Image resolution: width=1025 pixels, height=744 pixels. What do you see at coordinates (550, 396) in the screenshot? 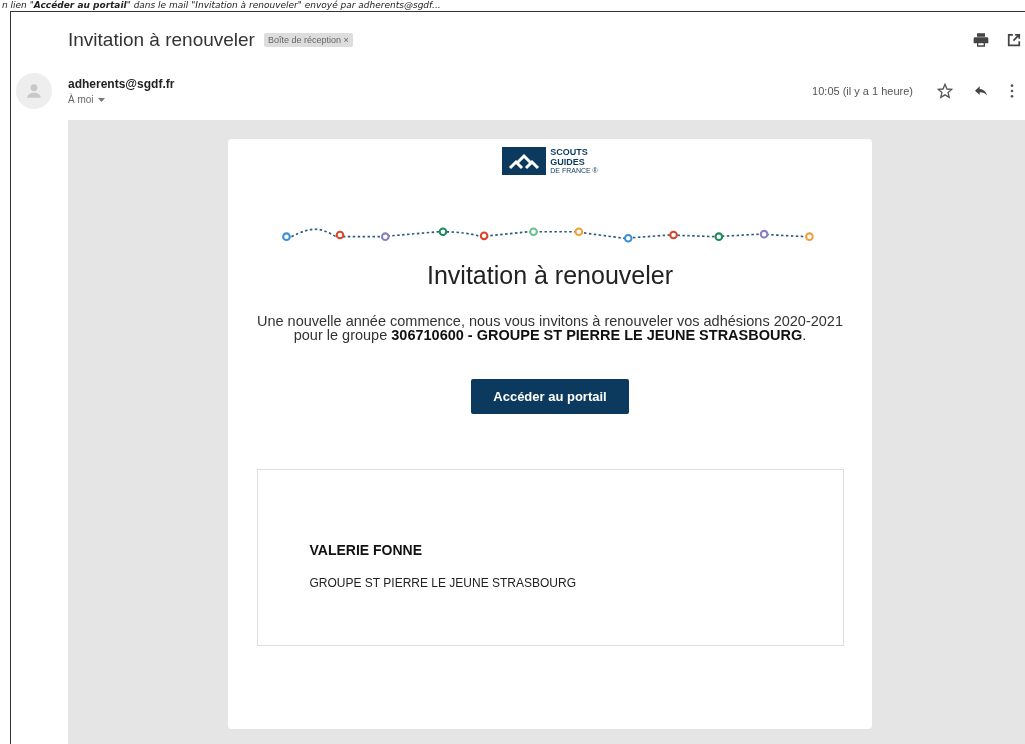
I see `portal-button: Accéder au portail` at bounding box center [550, 396].